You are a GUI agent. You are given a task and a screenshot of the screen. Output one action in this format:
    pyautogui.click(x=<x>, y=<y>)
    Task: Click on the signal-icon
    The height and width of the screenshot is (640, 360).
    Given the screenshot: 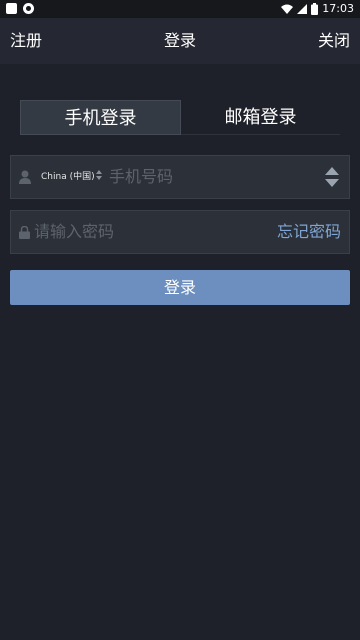 What is the action you would take?
    pyautogui.click(x=302, y=9)
    